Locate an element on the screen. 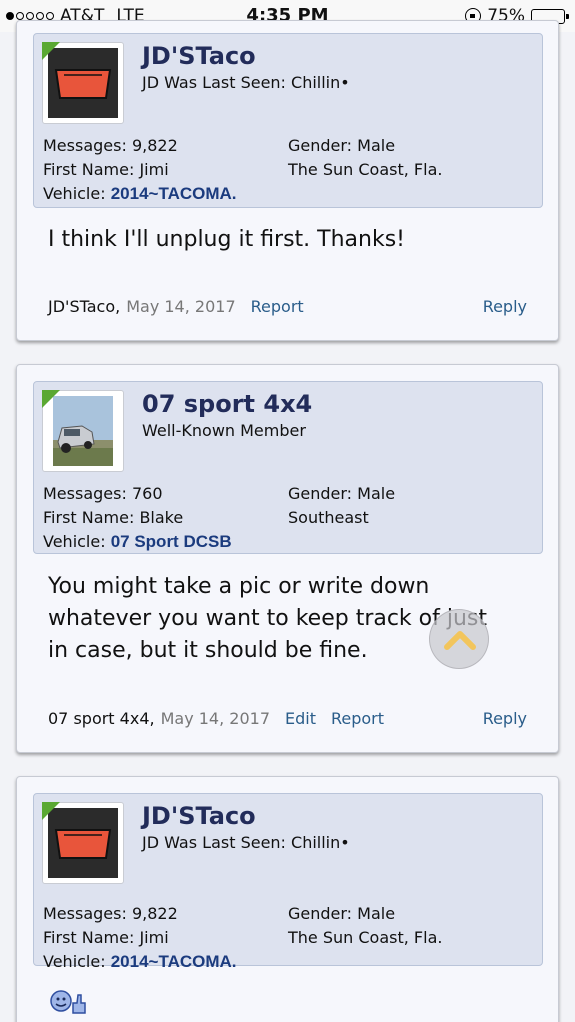  post-footer: JD'STaco, May 14, 2017 Report Reply is located at coordinates (287, 306).